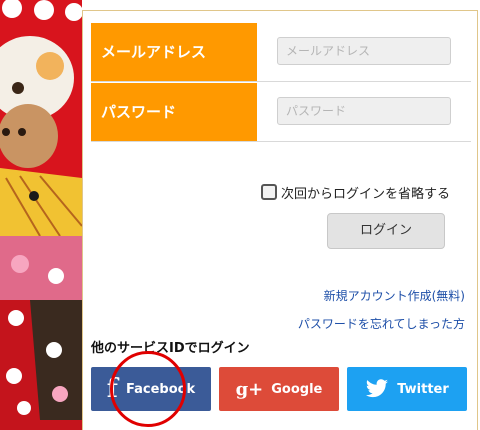 This screenshot has height=430, width=480. Describe the element at coordinates (174, 112) in the screenshot. I see `password-label: パスワード` at that location.